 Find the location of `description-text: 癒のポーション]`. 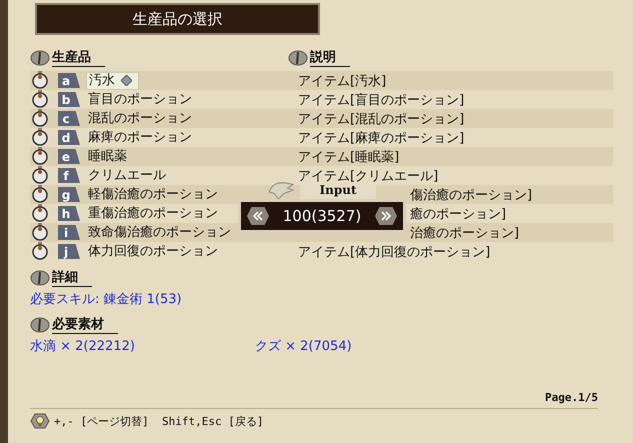

description-text: 癒のポーション] is located at coordinates (458, 214).